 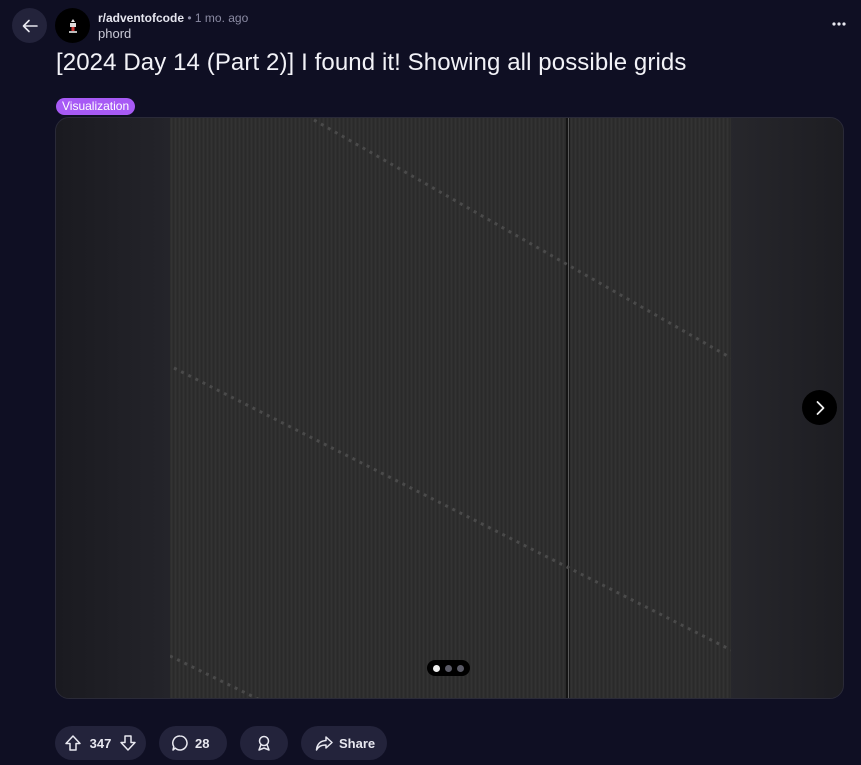 I want to click on gallery-blur-left, so click(x=113, y=408).